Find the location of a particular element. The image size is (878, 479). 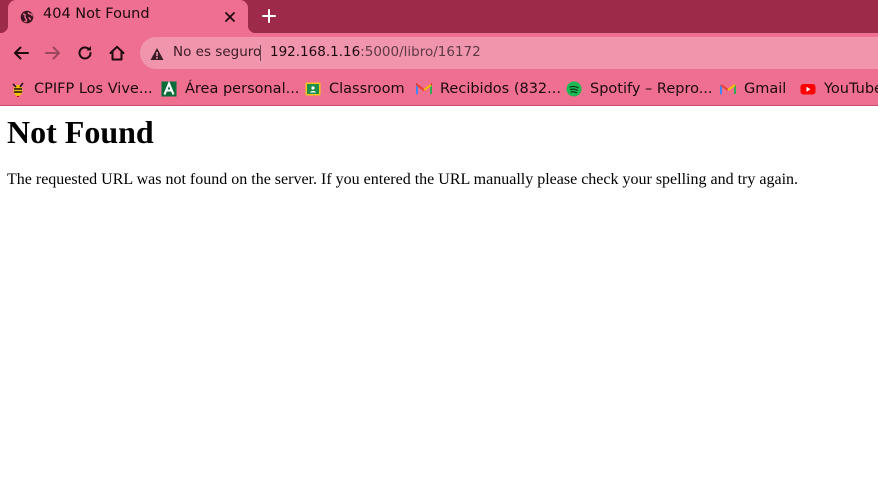

close-icon is located at coordinates (230, 17).